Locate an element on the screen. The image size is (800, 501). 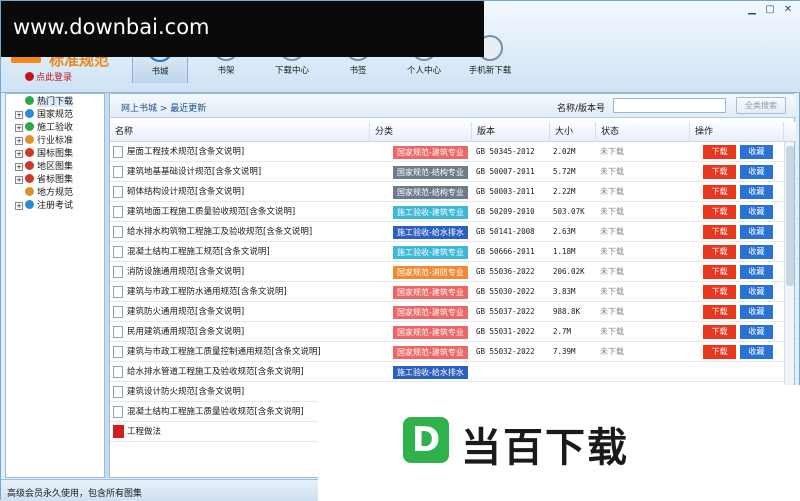
column-header: 状态 is located at coordinates (643, 132).